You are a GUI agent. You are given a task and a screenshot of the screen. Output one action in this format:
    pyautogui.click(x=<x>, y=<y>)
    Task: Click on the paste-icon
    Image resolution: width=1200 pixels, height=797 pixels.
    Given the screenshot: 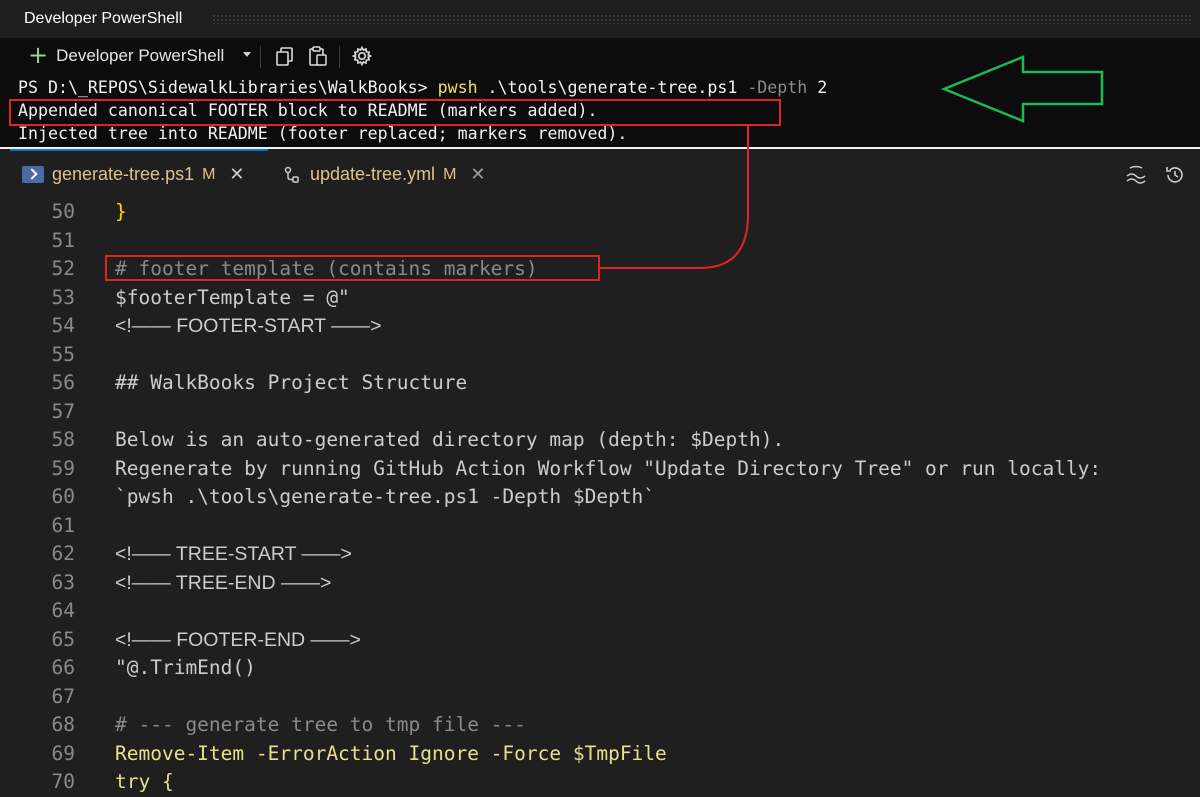 What is the action you would take?
    pyautogui.click(x=318, y=56)
    